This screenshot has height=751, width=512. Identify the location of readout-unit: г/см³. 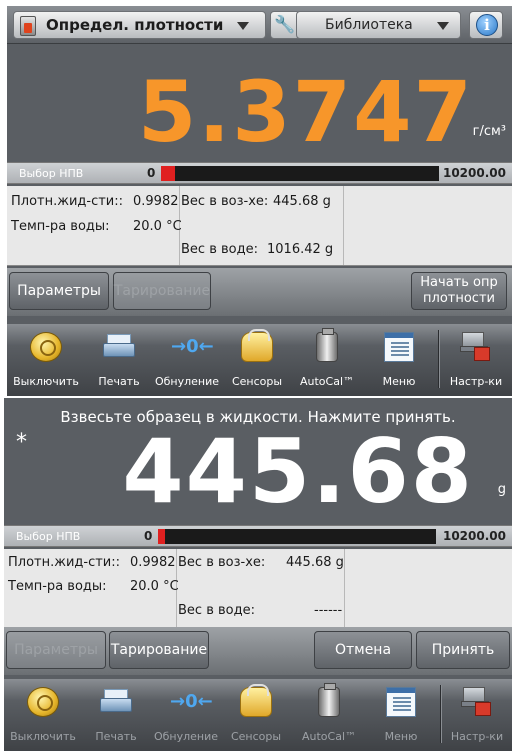
(489, 131).